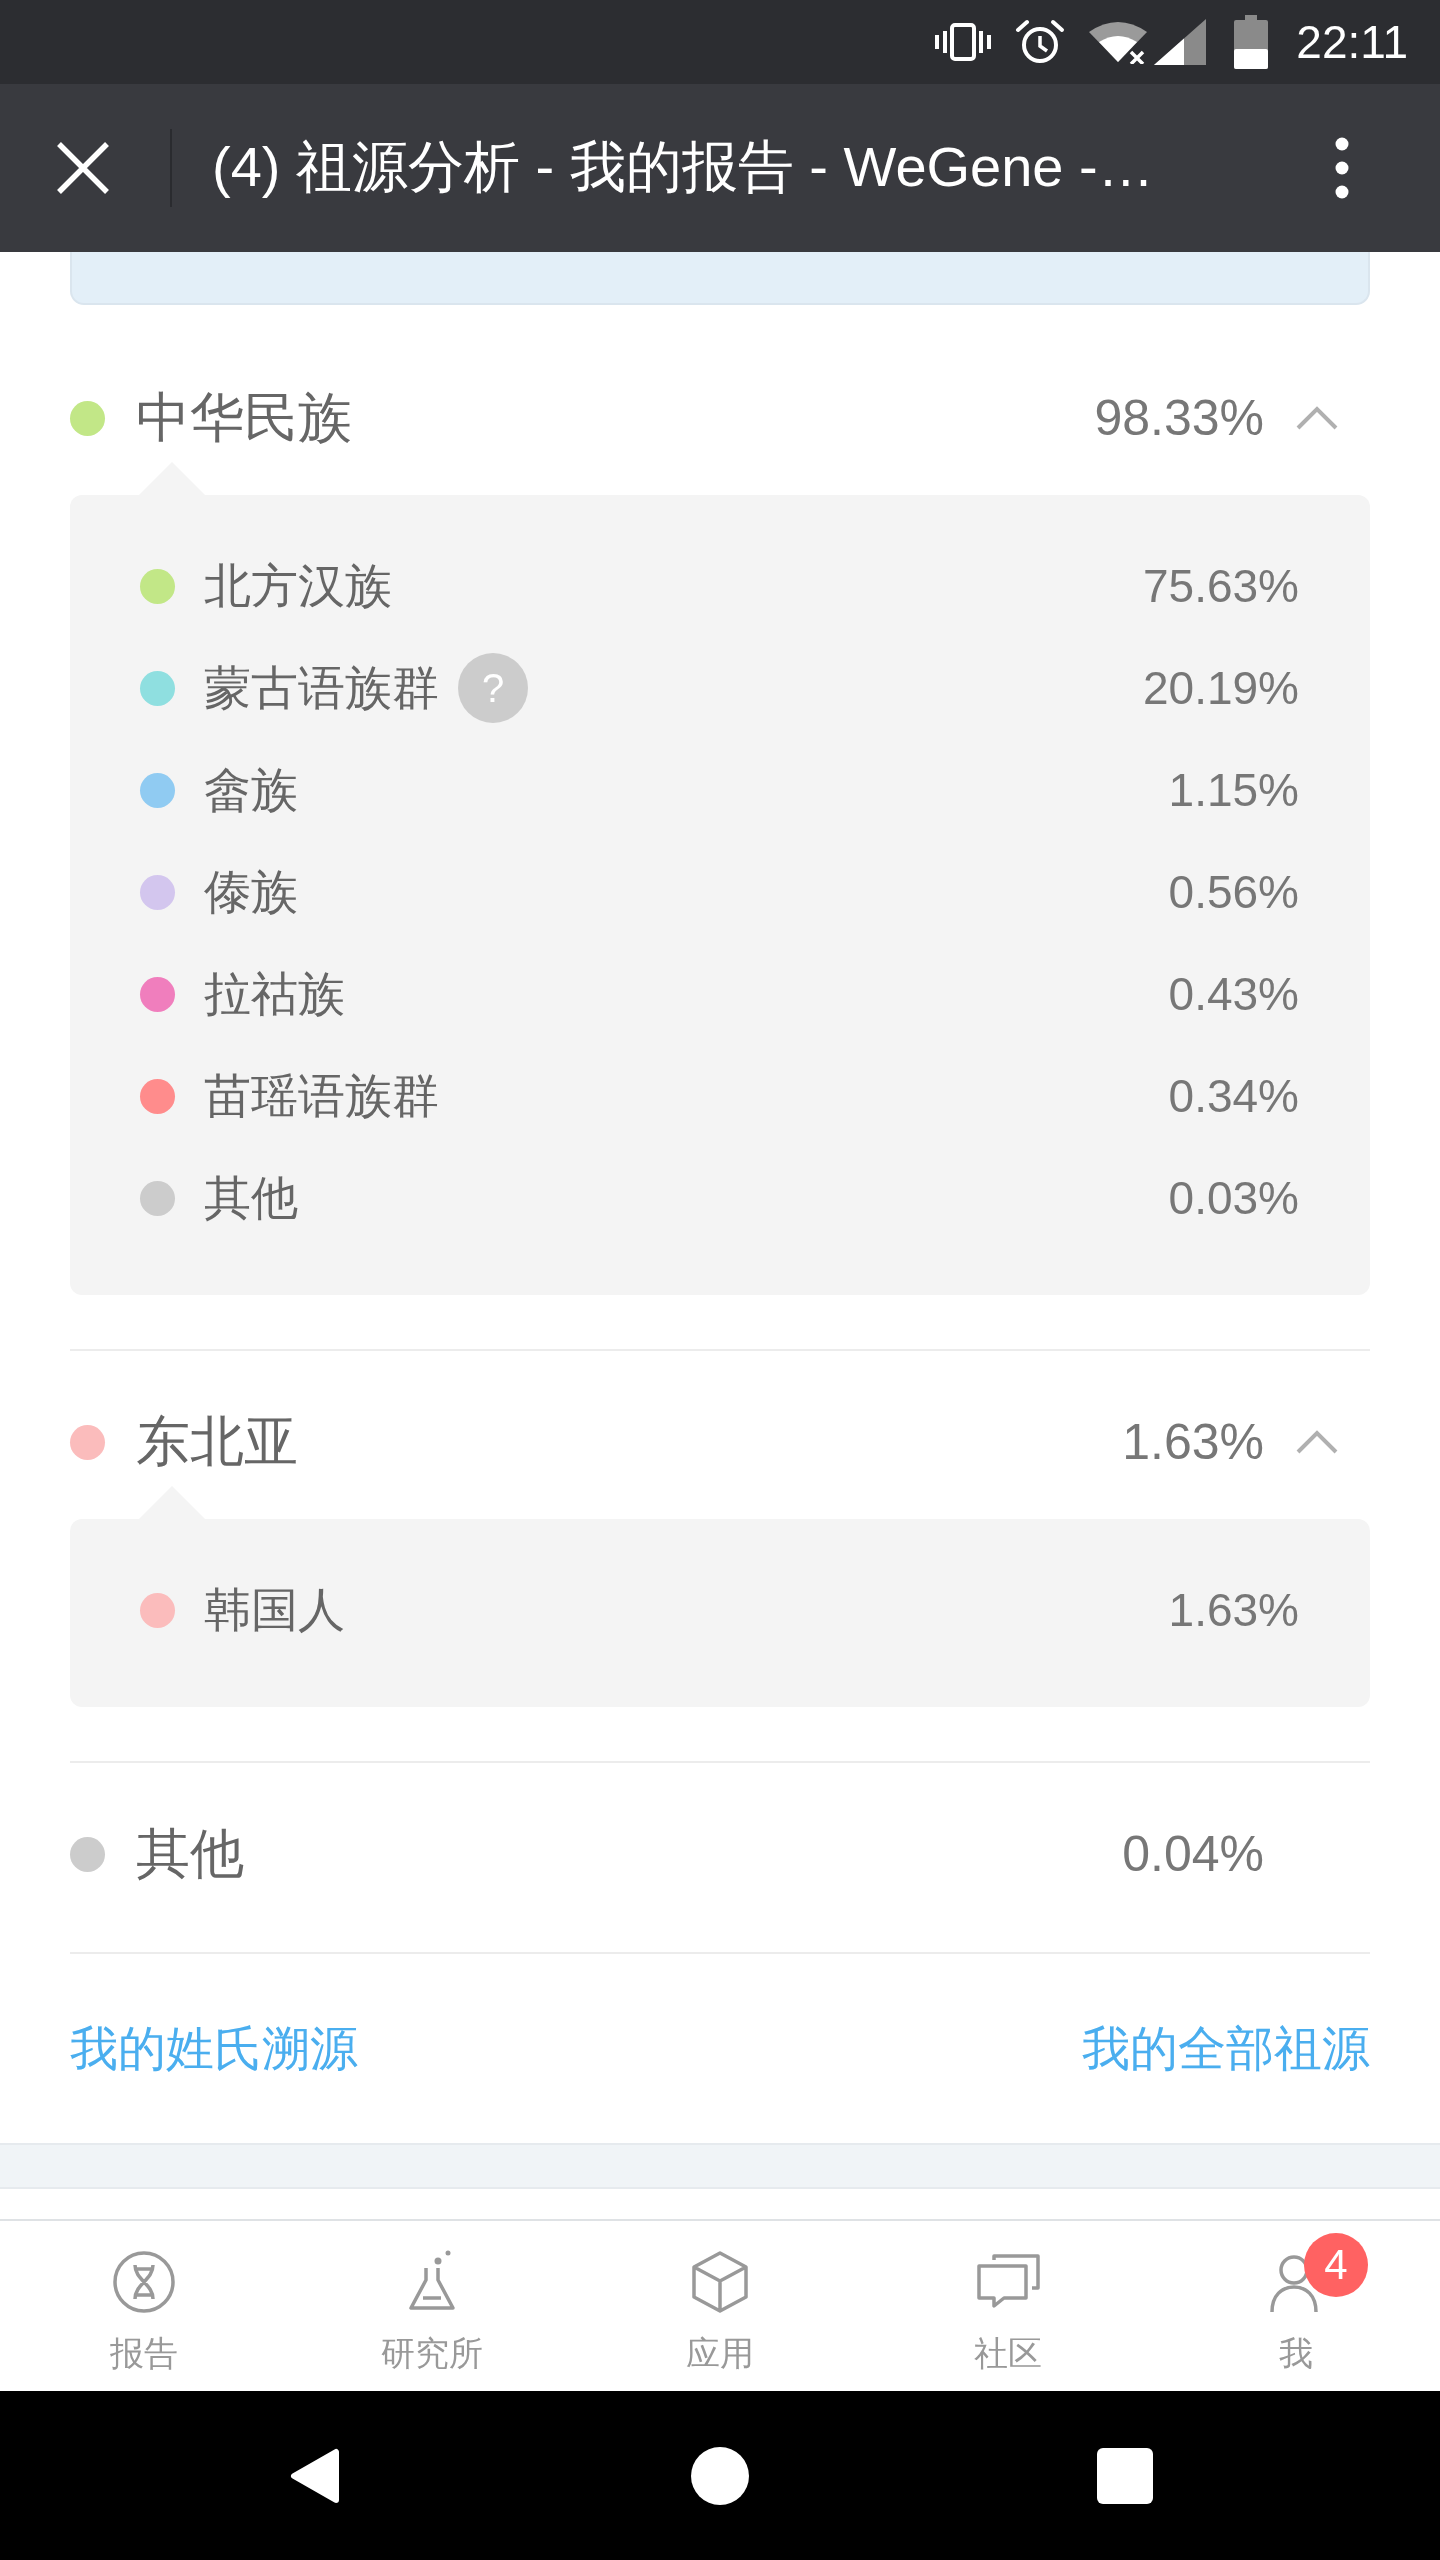 This screenshot has height=2560, width=1440. I want to click on subgroup-percent: 1.15%, so click(1233, 790).